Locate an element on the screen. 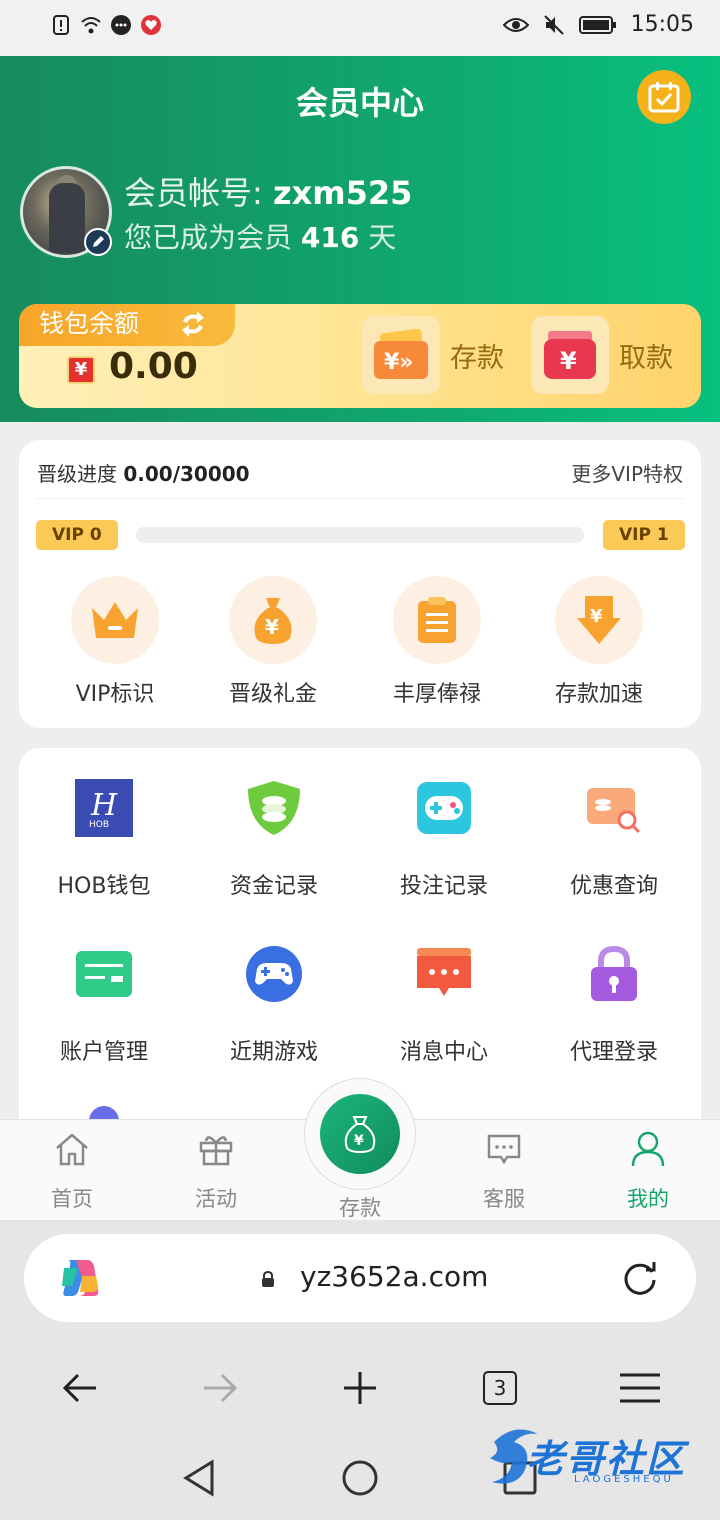 This screenshot has width=720, height=1520. pencil-icon is located at coordinates (98, 241).